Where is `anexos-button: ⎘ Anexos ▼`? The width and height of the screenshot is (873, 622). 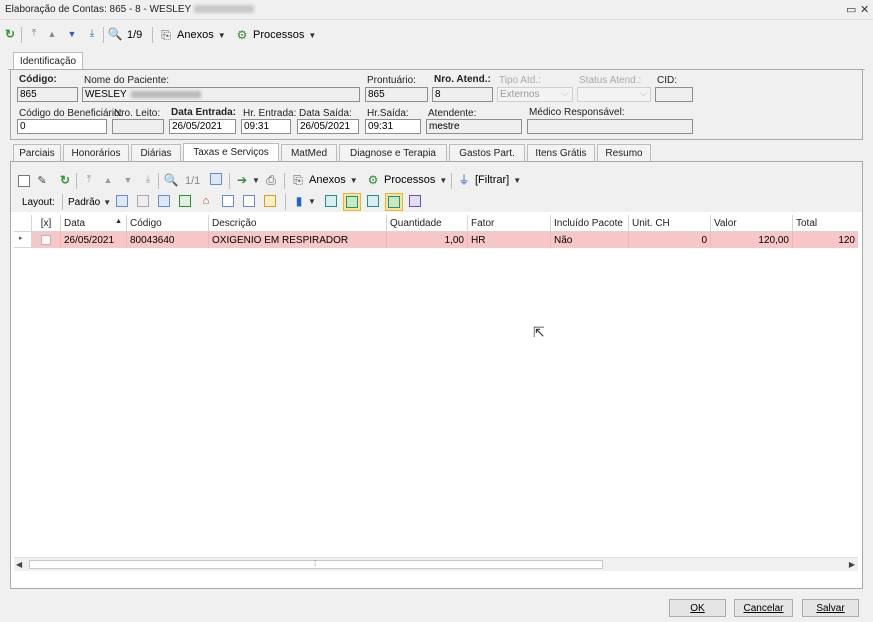
anexos-button: ⎘ Anexos ▼ is located at coordinates (192, 35).